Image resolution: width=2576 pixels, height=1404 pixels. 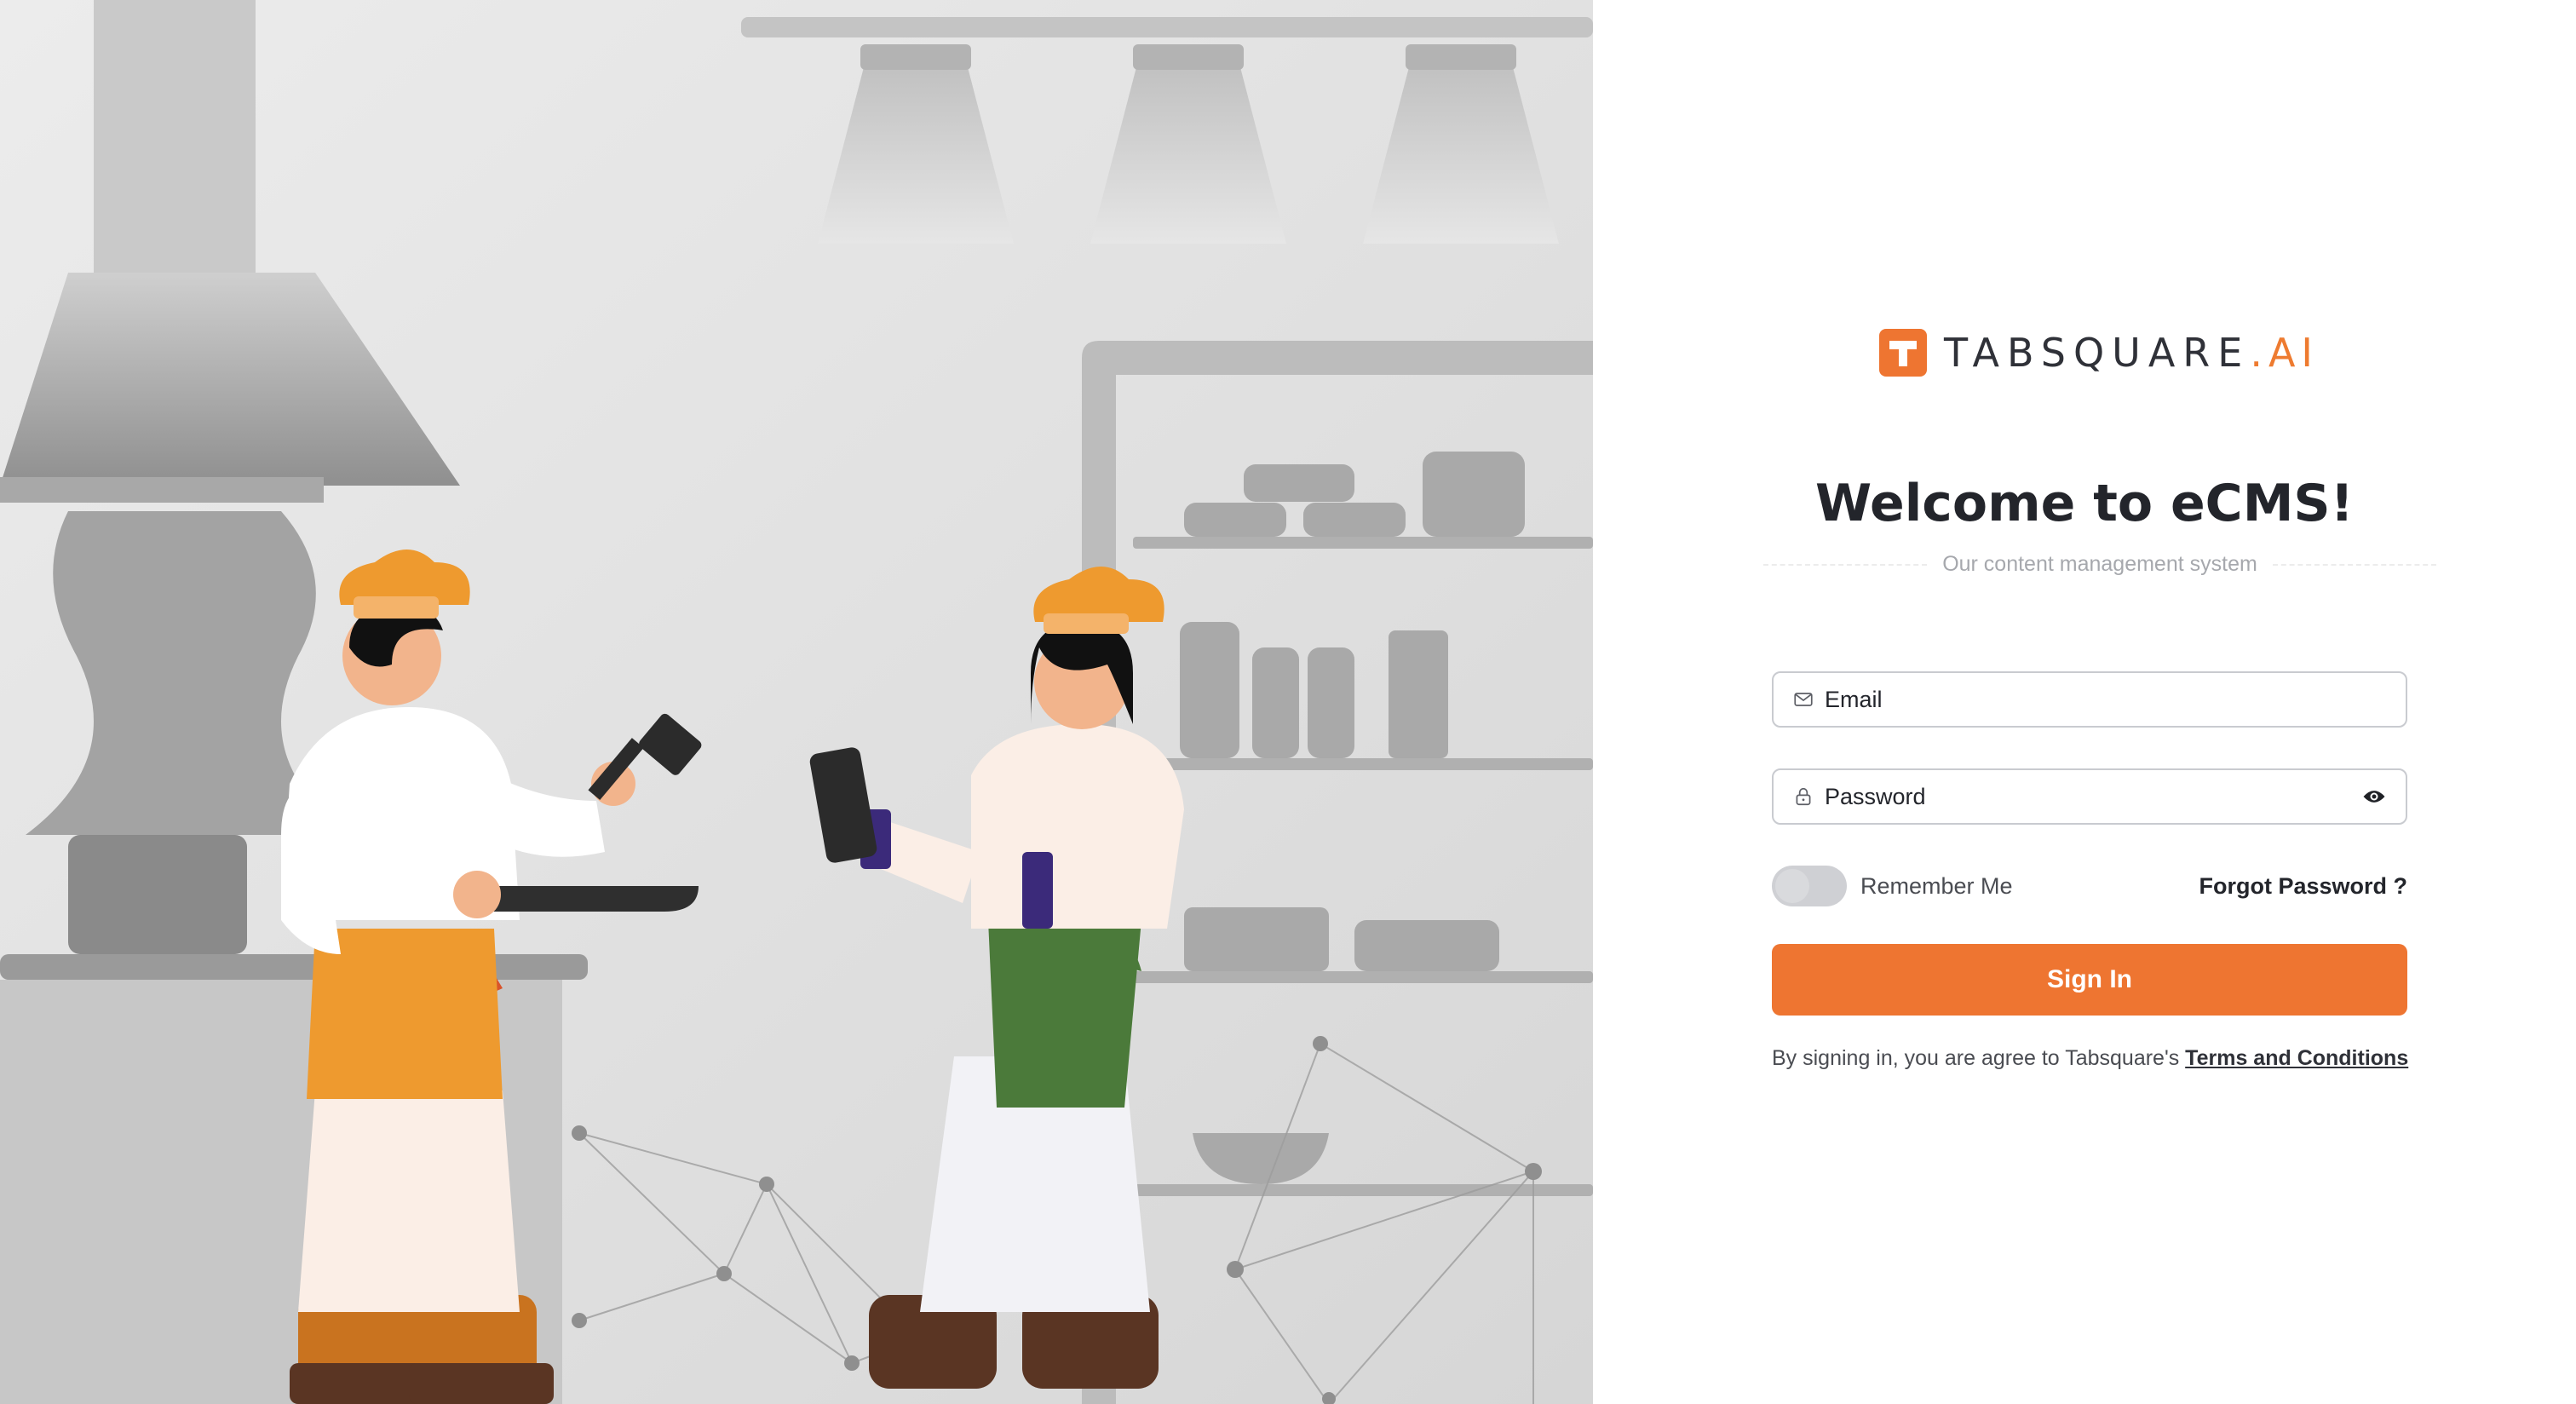 What do you see at coordinates (1803, 796) in the screenshot?
I see `lock-icon` at bounding box center [1803, 796].